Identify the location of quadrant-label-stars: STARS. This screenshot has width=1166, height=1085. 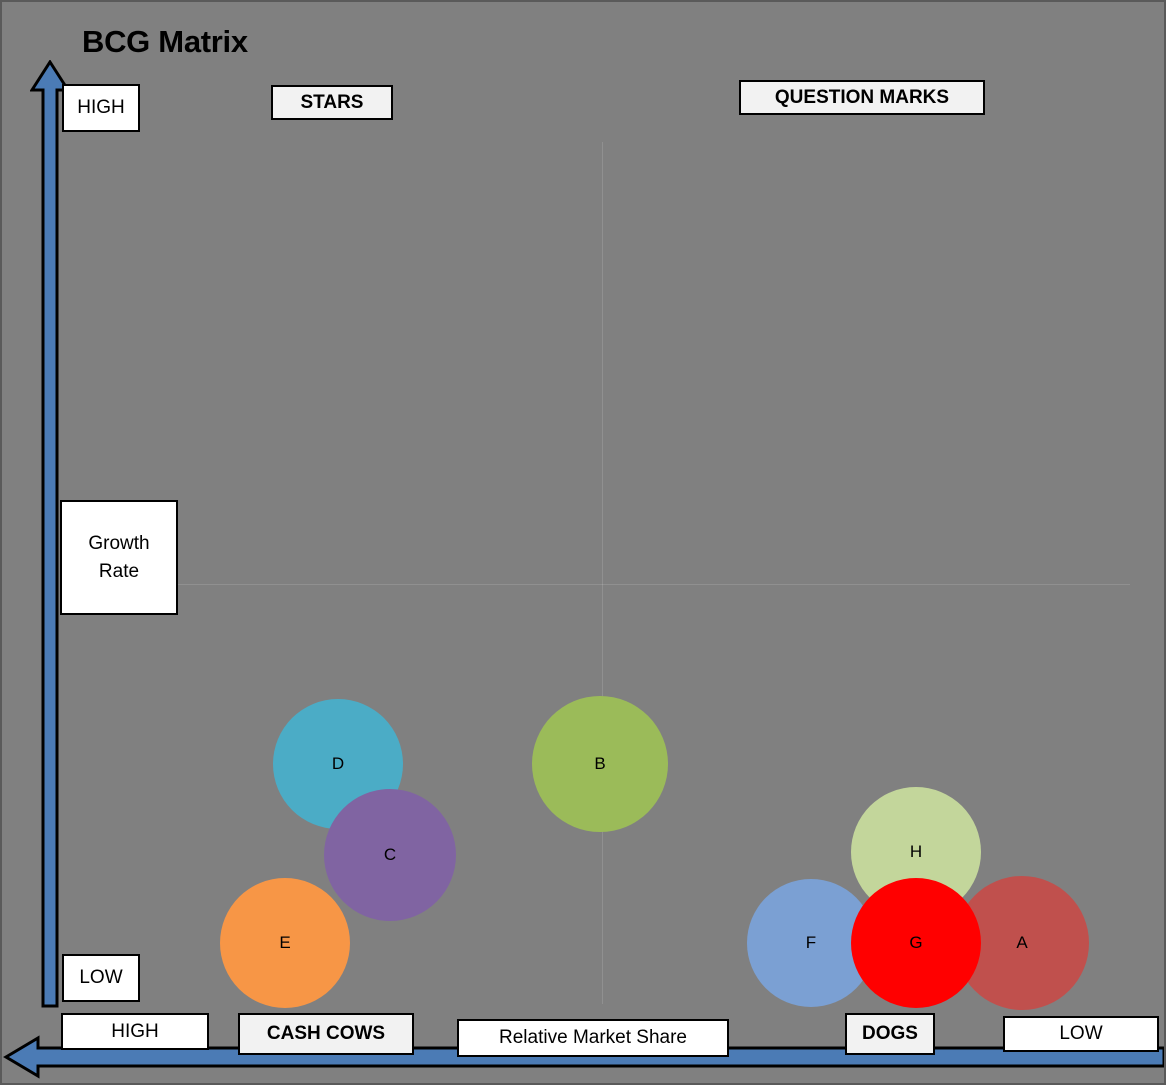
(332, 102).